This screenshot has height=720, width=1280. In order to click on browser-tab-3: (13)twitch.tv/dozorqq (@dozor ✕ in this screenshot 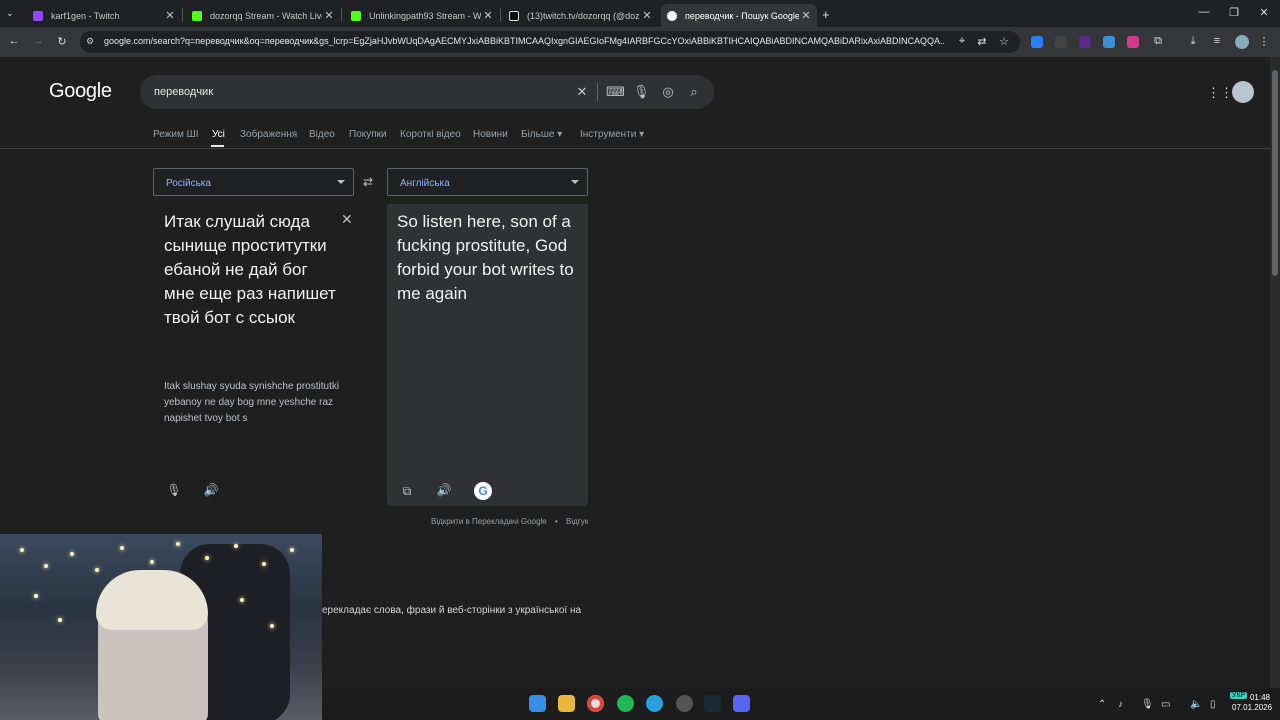, I will do `click(580, 15)`.